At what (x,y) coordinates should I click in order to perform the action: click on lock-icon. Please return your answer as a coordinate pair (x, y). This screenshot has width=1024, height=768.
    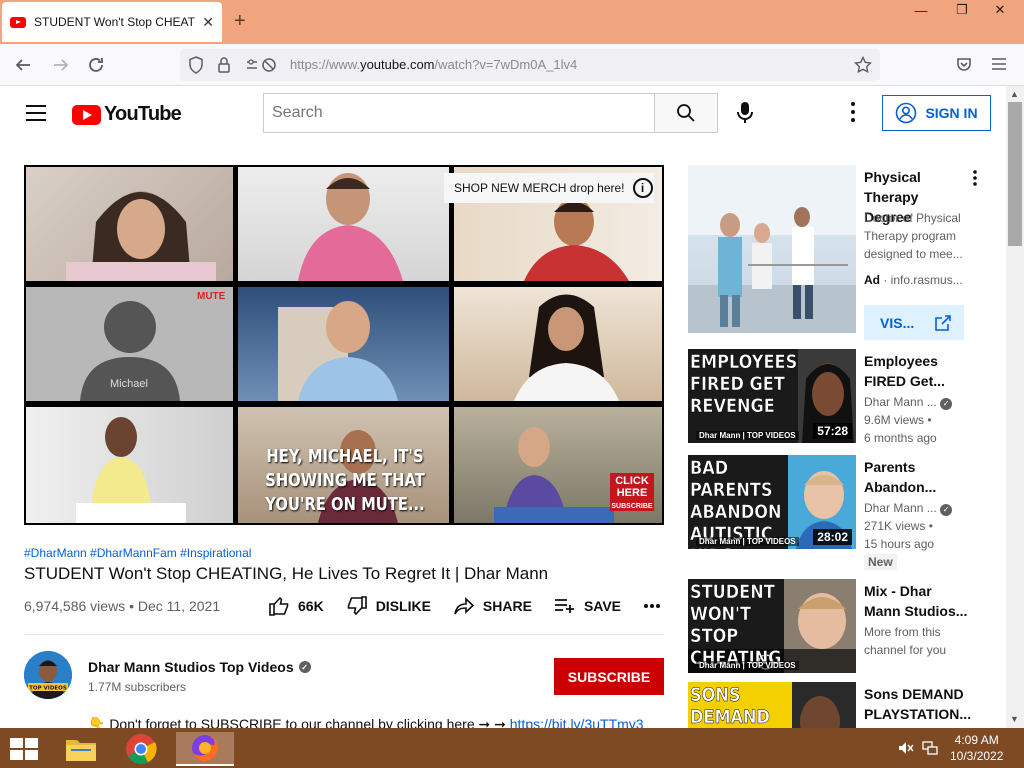
    Looking at the image, I should click on (224, 65).